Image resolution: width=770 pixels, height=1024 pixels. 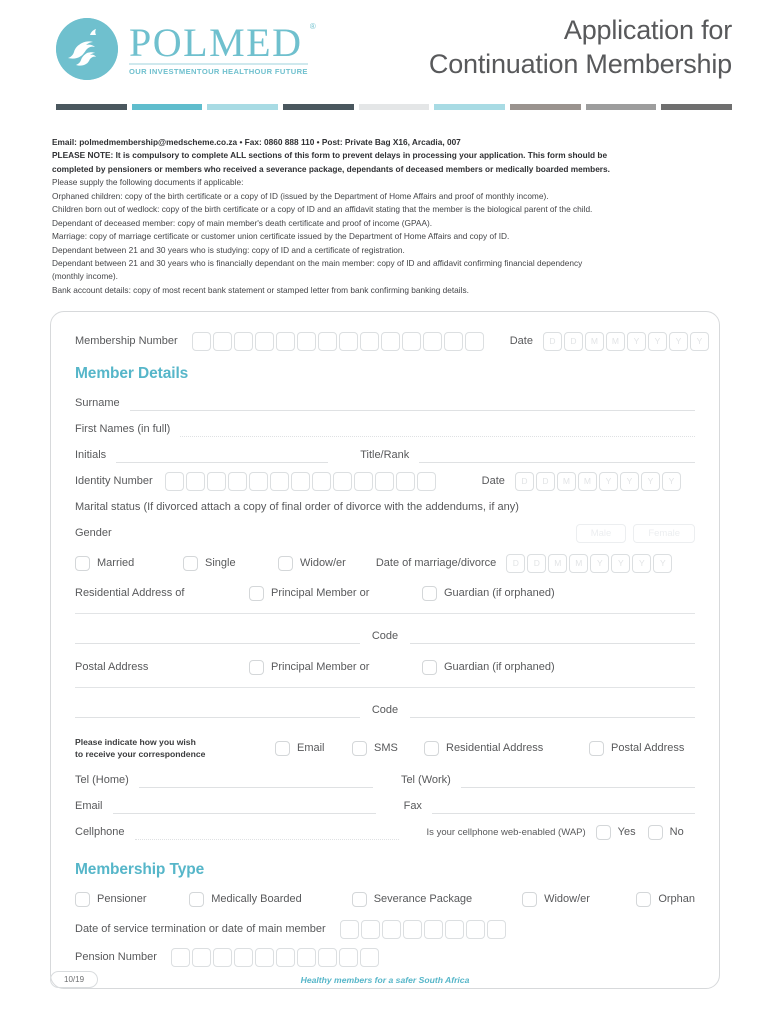 I want to click on correspondence-postal: Postal Address, so click(x=636, y=748).